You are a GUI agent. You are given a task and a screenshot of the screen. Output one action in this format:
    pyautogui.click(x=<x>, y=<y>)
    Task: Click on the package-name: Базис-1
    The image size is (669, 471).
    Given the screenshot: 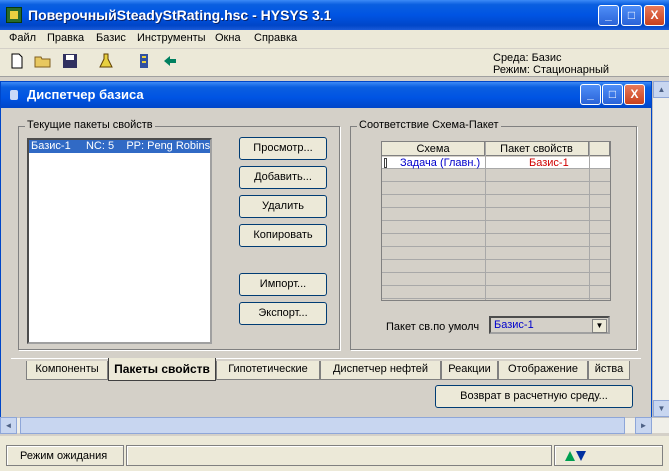 What is the action you would take?
    pyautogui.click(x=51, y=146)
    